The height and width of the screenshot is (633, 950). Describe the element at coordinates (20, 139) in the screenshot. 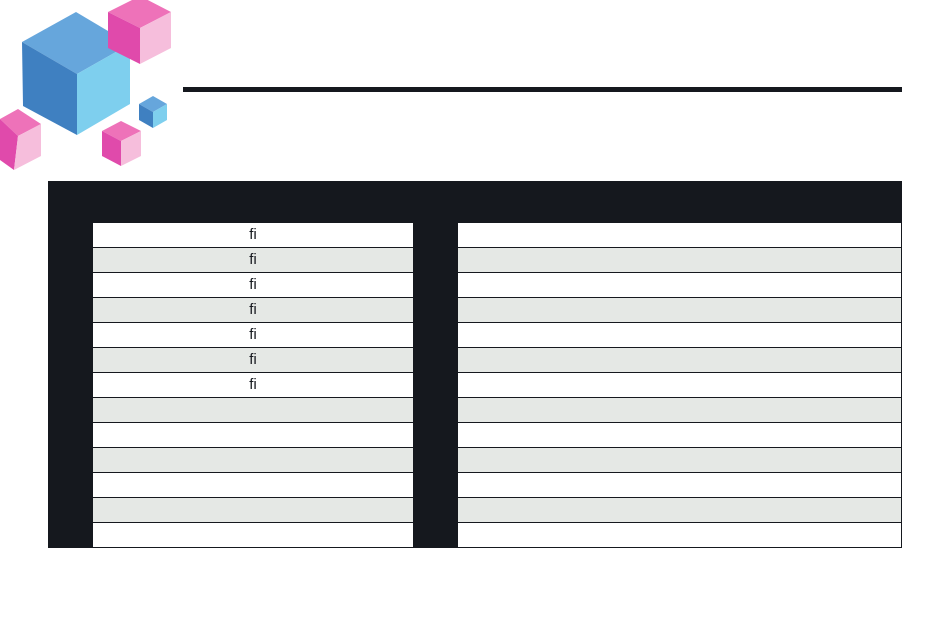

I see `pink-cube-left` at that location.